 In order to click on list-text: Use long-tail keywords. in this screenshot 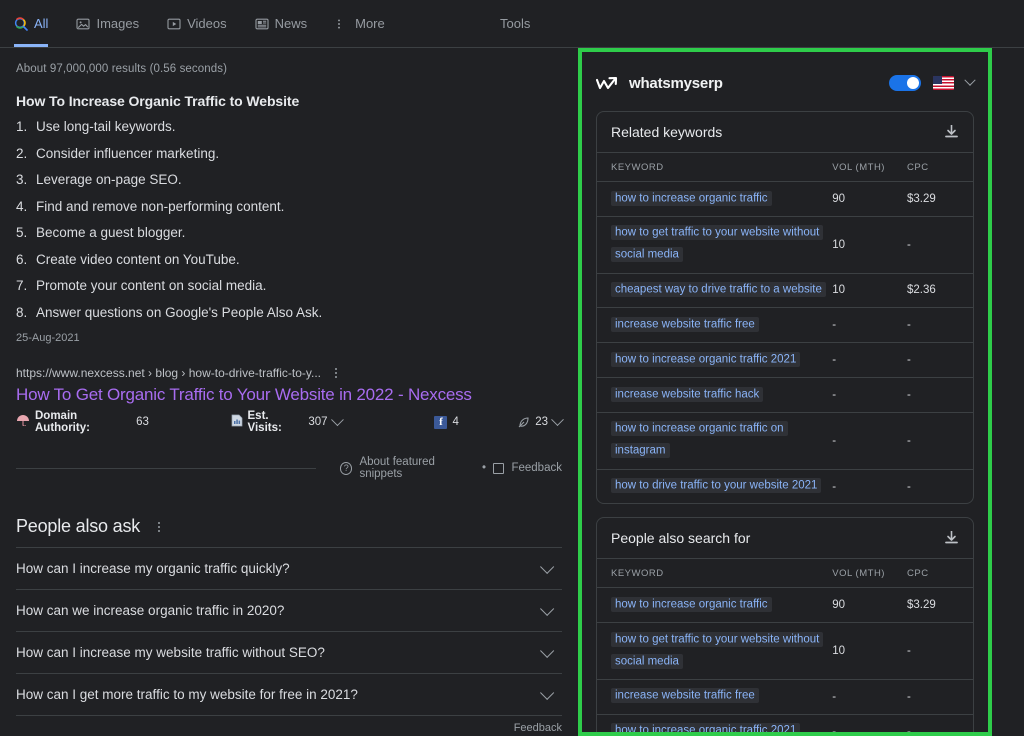, I will do `click(106, 126)`.